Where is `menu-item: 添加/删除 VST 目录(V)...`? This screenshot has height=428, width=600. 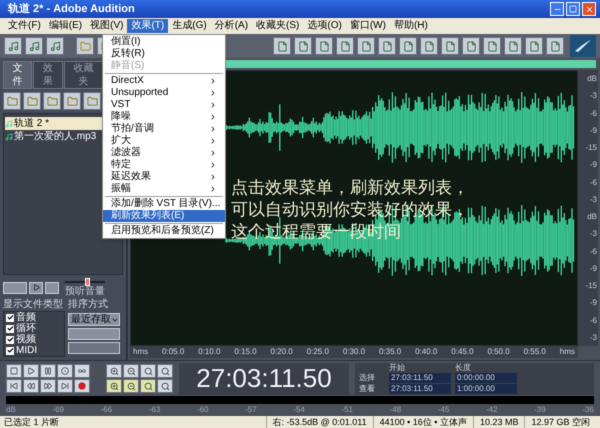
menu-item: 添加/删除 VST 目录(V)... is located at coordinates (164, 204).